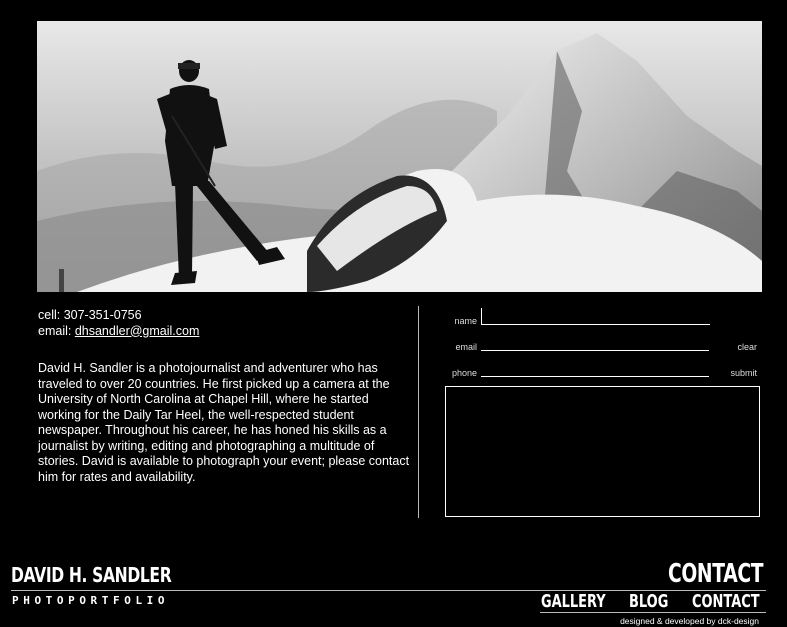 The height and width of the screenshot is (627, 787). Describe the element at coordinates (595, 368) in the screenshot. I see `phone-input` at that location.